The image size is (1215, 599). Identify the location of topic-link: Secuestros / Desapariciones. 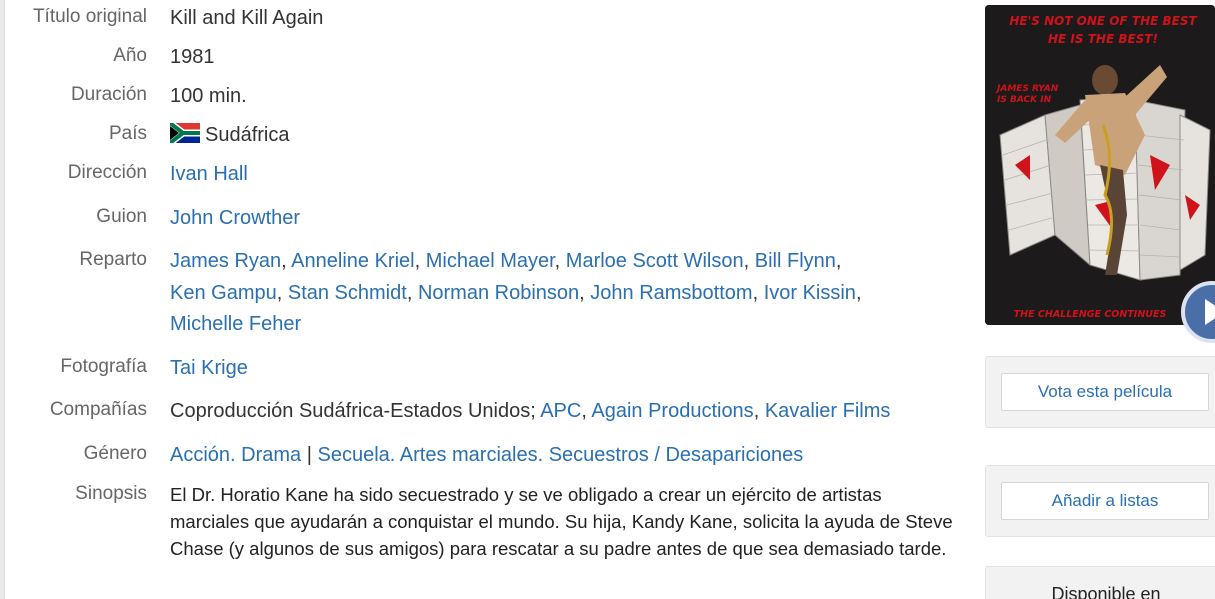
(676, 455).